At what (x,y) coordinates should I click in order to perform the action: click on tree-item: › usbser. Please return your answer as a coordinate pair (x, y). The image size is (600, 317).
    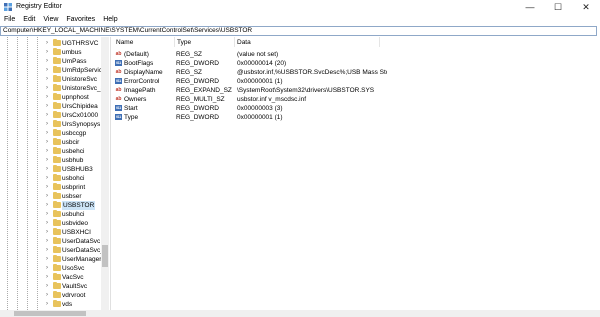
    Looking at the image, I should click on (50, 196).